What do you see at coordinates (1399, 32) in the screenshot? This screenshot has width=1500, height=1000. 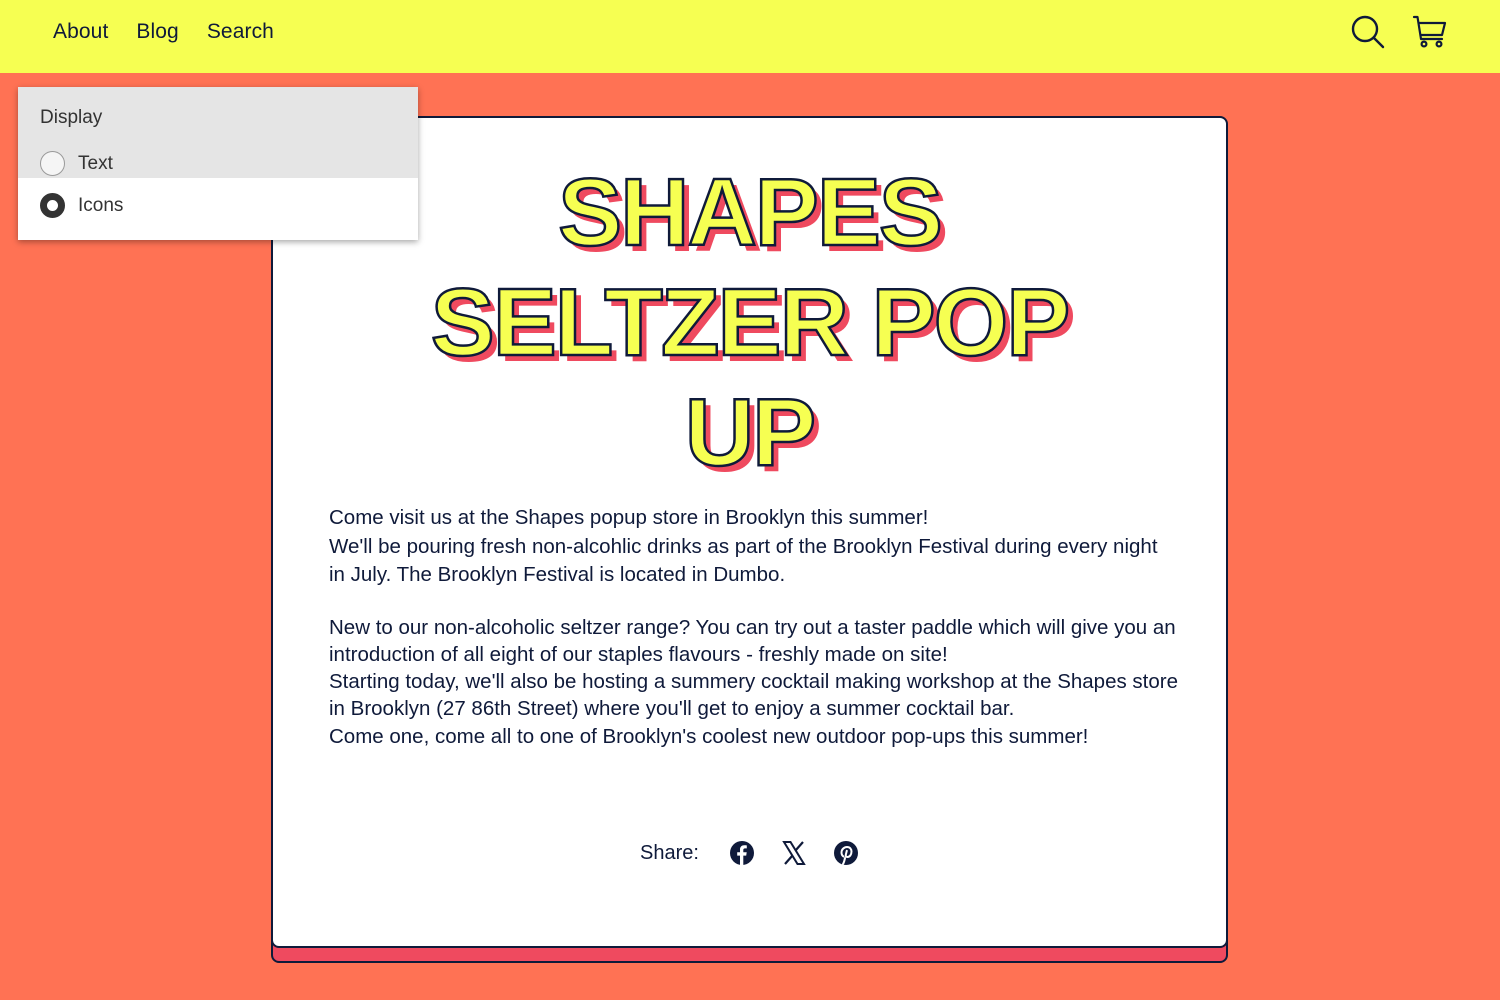 I see `header-actions` at bounding box center [1399, 32].